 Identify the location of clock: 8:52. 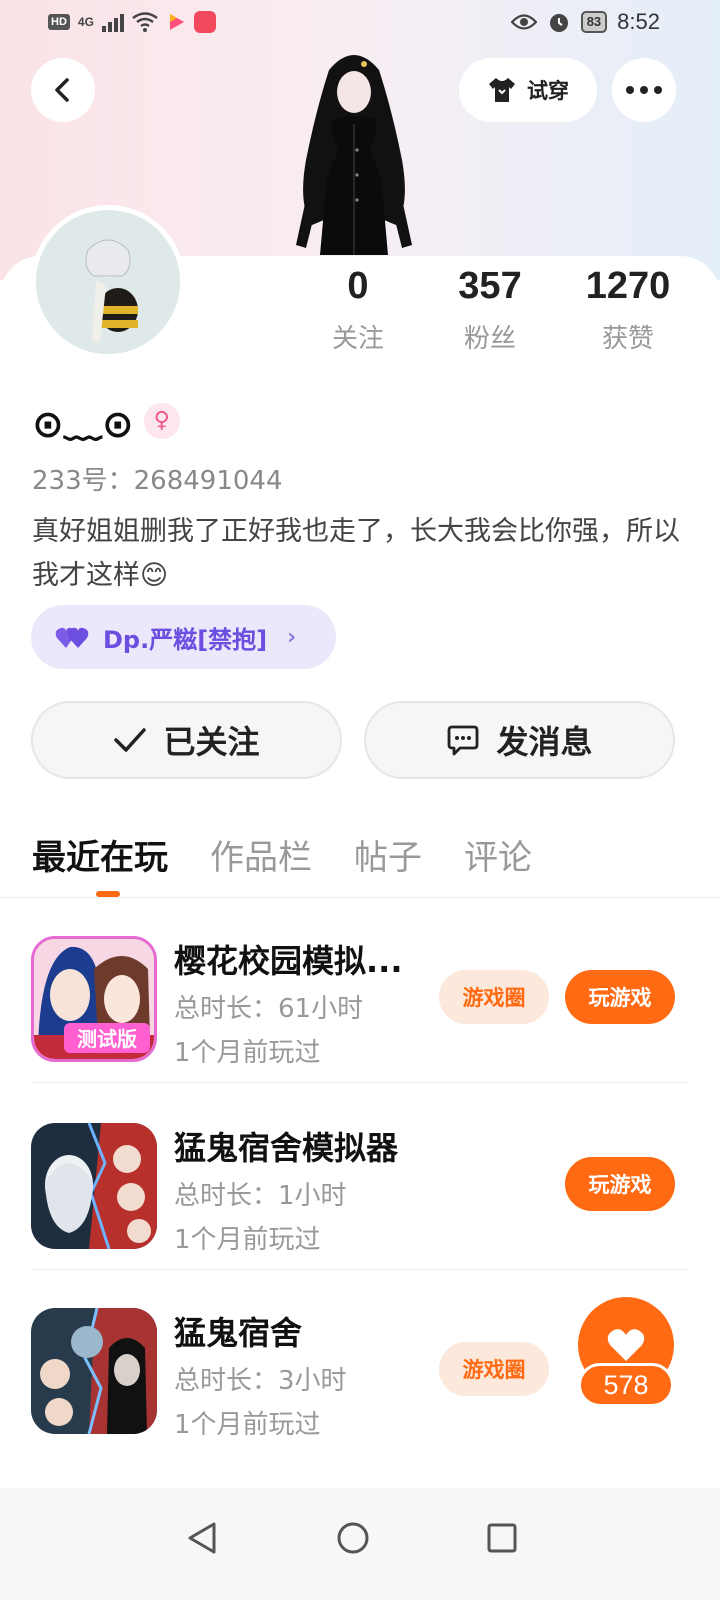
(638, 21).